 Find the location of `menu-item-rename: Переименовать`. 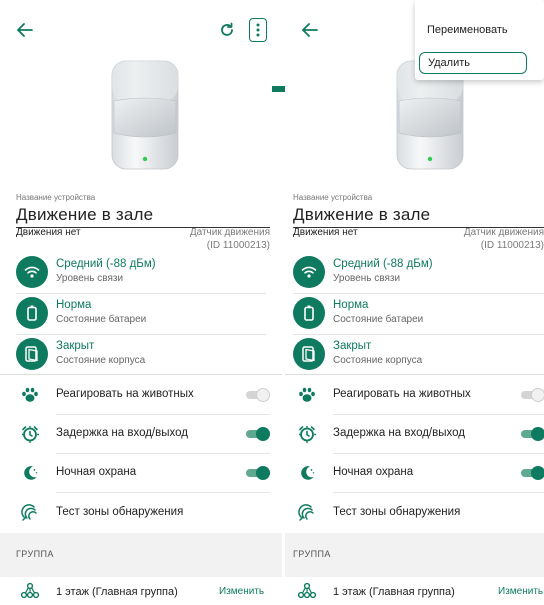

menu-item-rename: Переименовать is located at coordinates (467, 30).